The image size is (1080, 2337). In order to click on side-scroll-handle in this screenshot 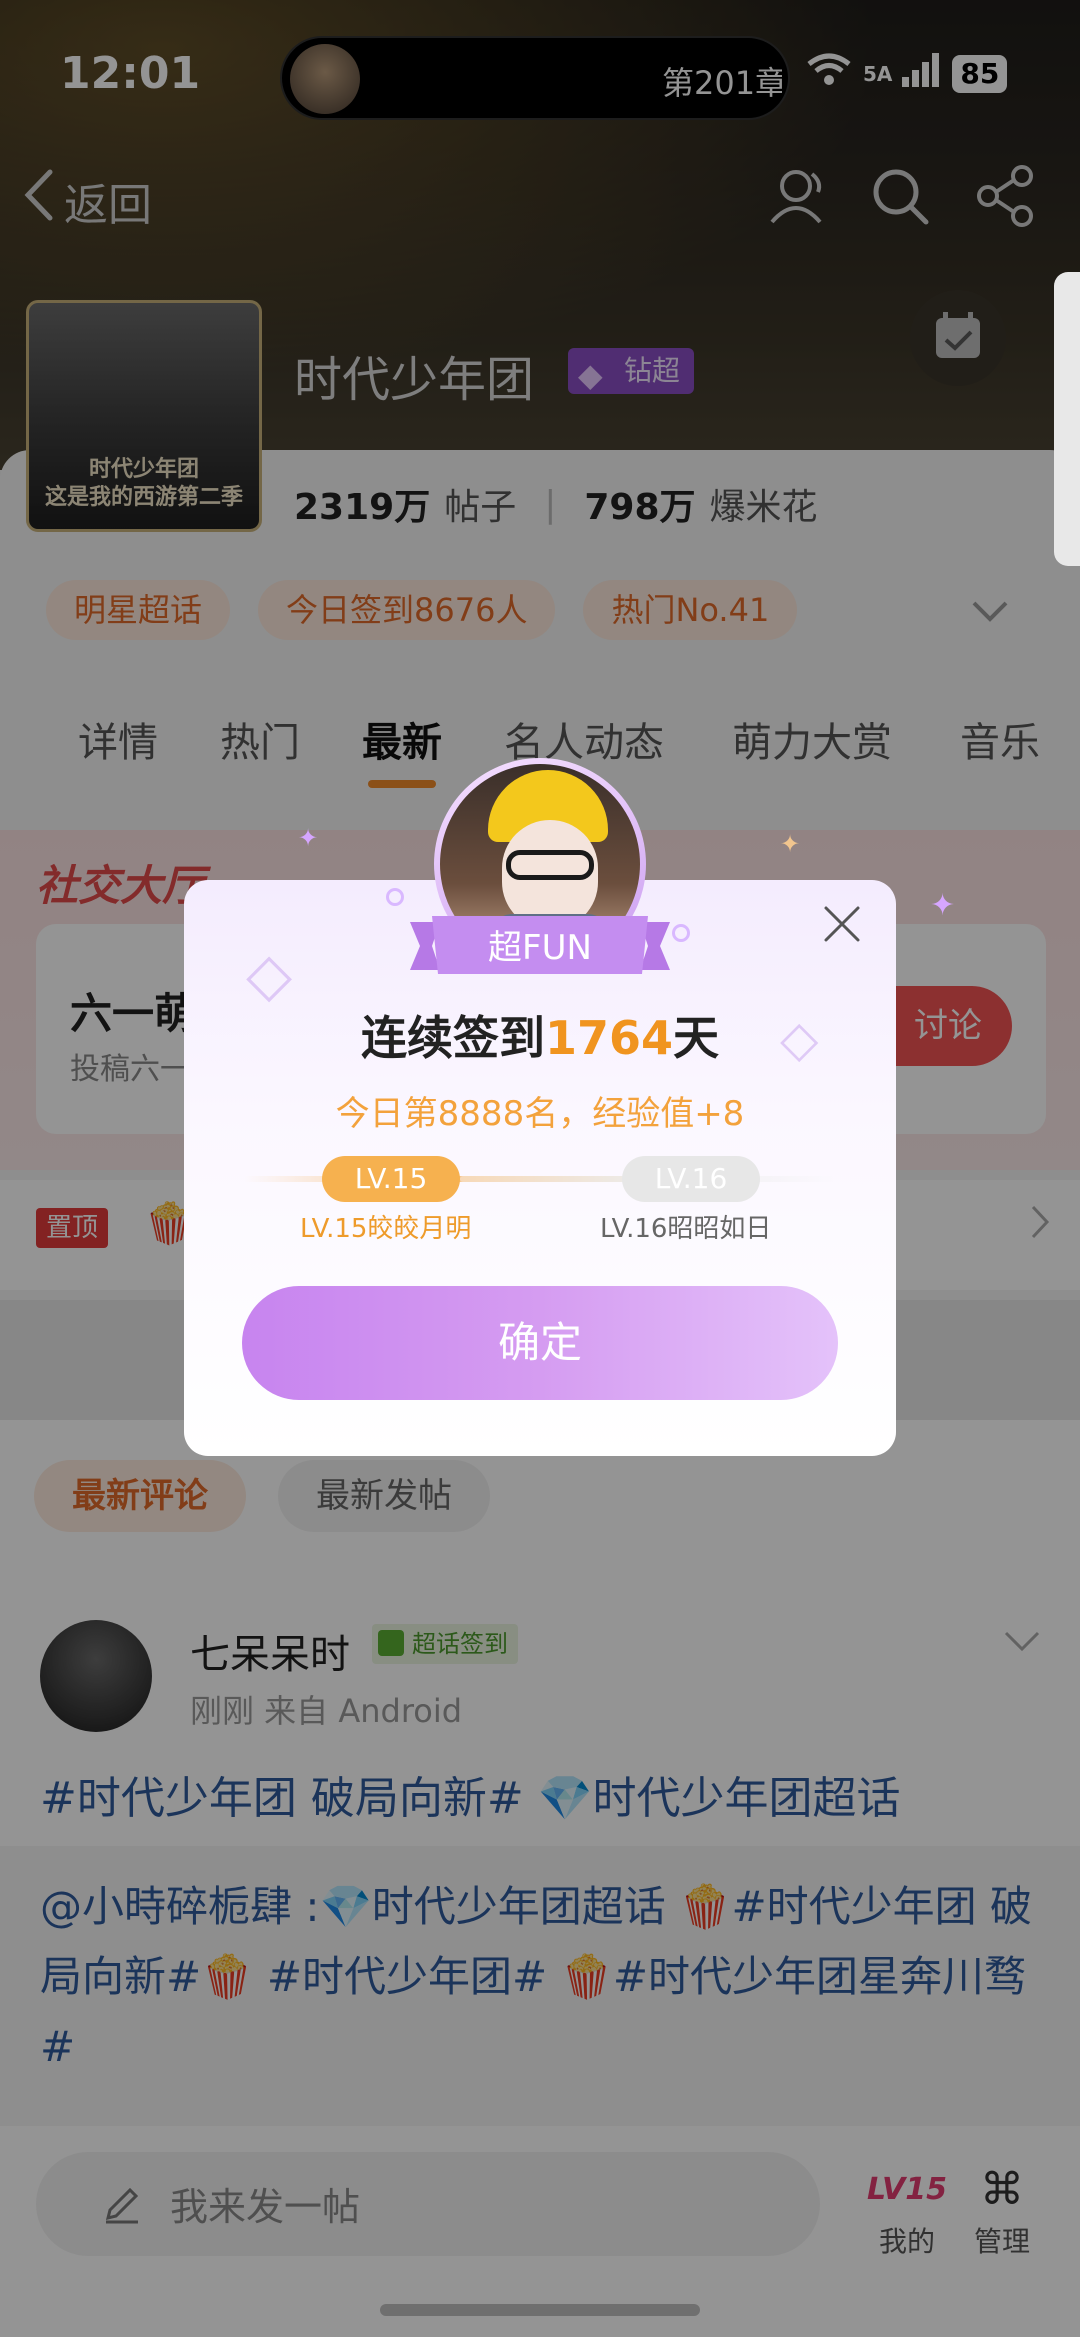, I will do `click(1067, 419)`.